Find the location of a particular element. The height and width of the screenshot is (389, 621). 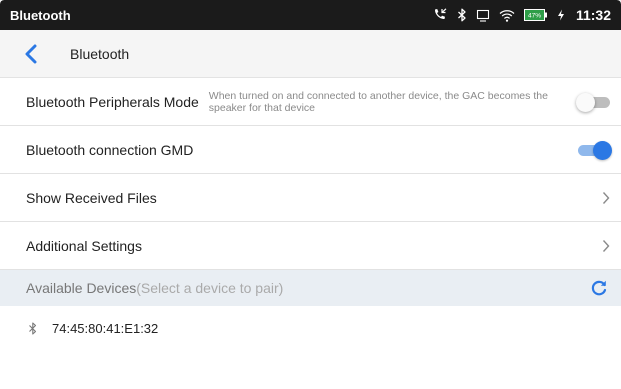

chevron-left-icon is located at coordinates (31, 53).